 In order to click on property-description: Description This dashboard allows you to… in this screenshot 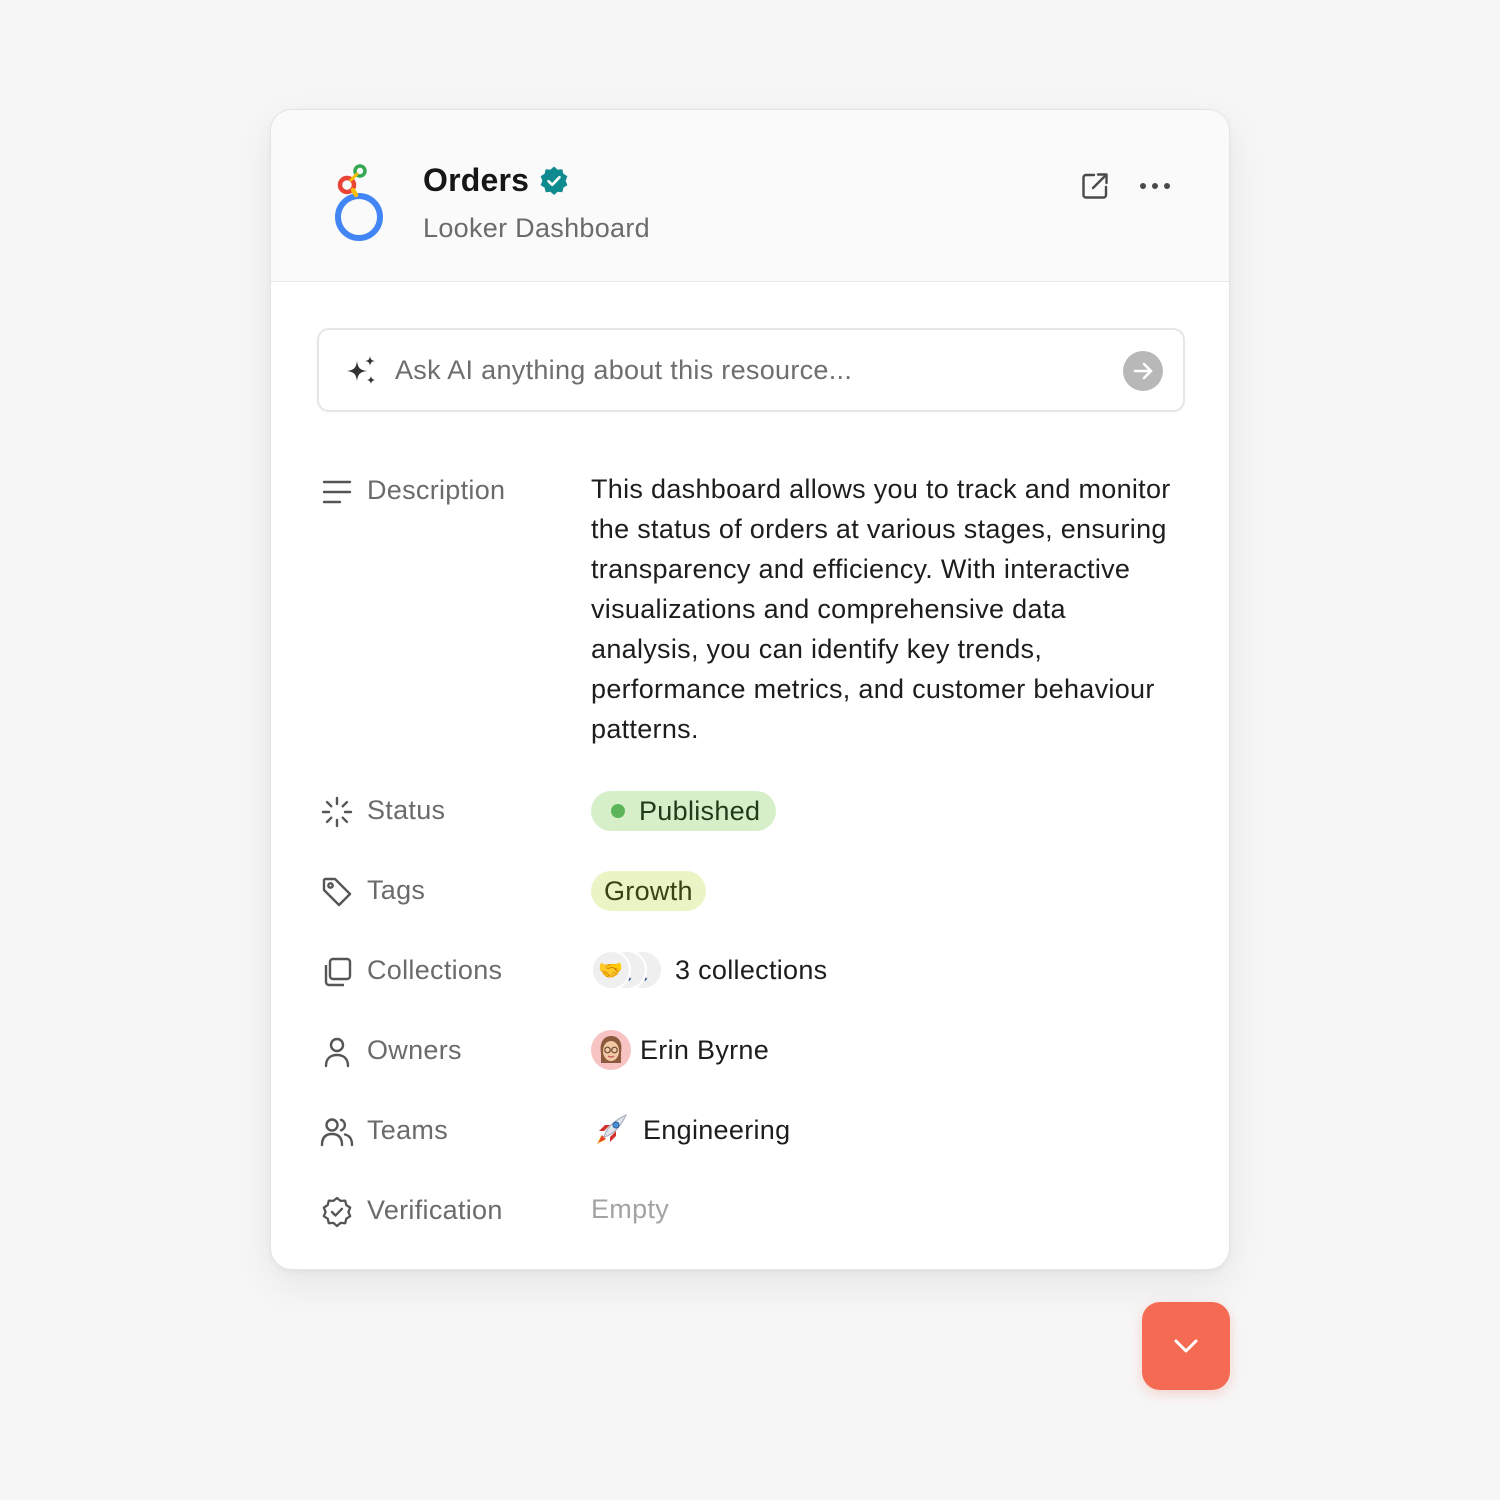, I will do `click(754, 614)`.